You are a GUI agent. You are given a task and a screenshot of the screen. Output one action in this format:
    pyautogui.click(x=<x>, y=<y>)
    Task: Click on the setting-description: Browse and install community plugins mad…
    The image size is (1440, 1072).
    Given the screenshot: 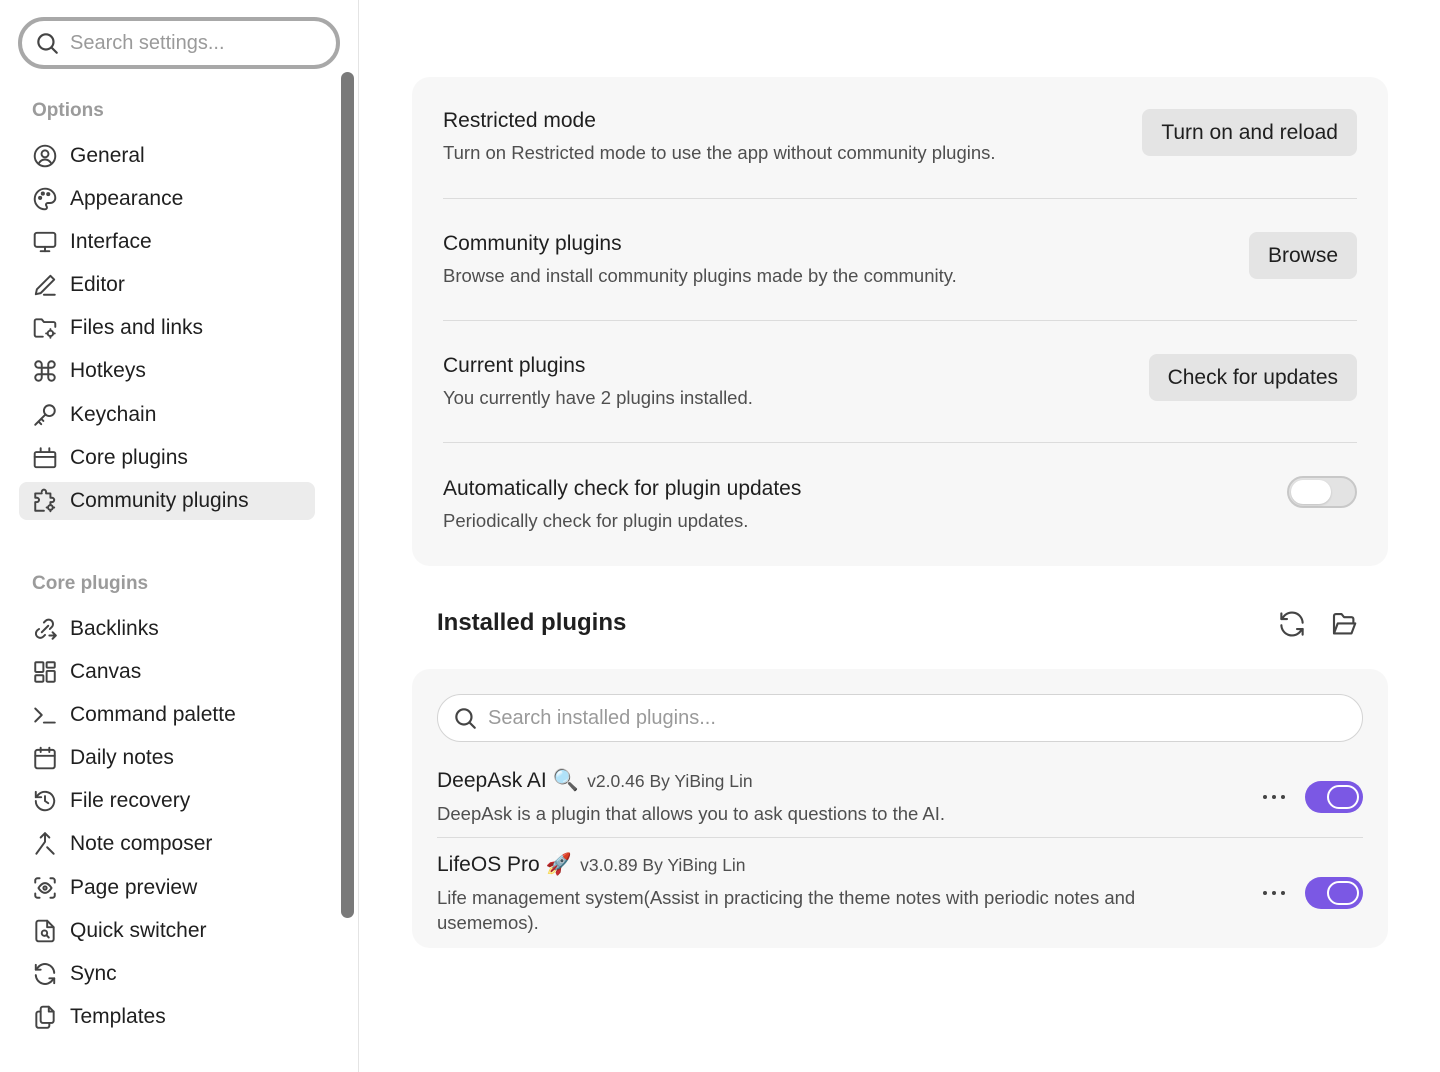 What is the action you would take?
    pyautogui.click(x=700, y=275)
    